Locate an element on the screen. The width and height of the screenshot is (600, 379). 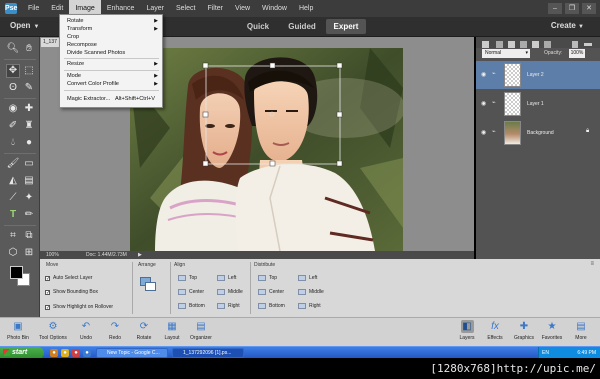
zoom-tool-icon: 🔍︎ is located at coordinates (13, 49).